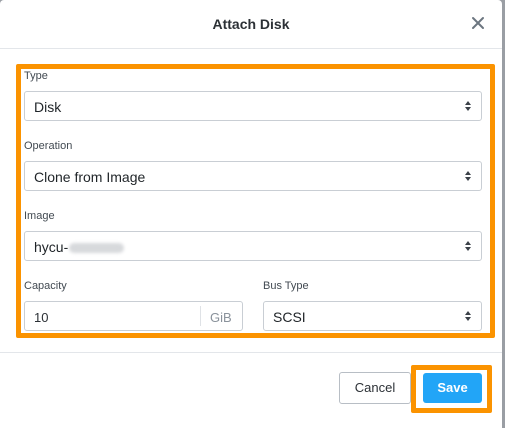  Describe the element at coordinates (451, 389) in the screenshot. I see `save-highlight-box` at that location.